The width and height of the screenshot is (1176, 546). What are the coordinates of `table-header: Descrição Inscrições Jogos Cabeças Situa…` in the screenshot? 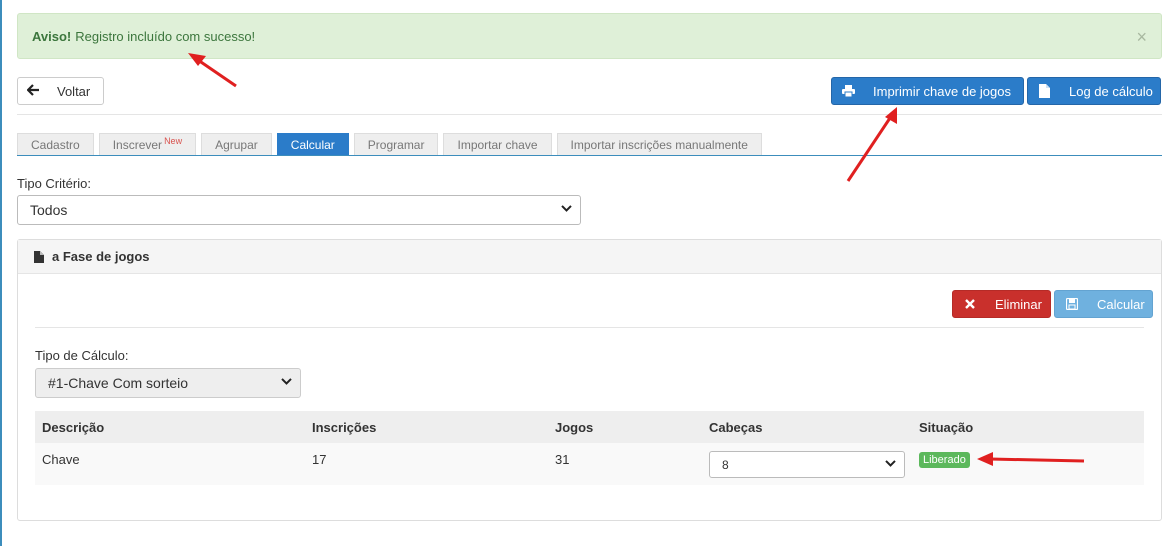 It's located at (589, 427).